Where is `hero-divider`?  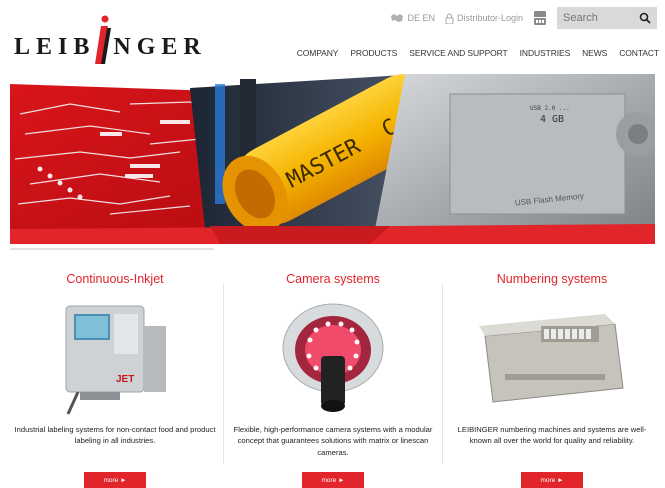 hero-divider is located at coordinates (112, 249).